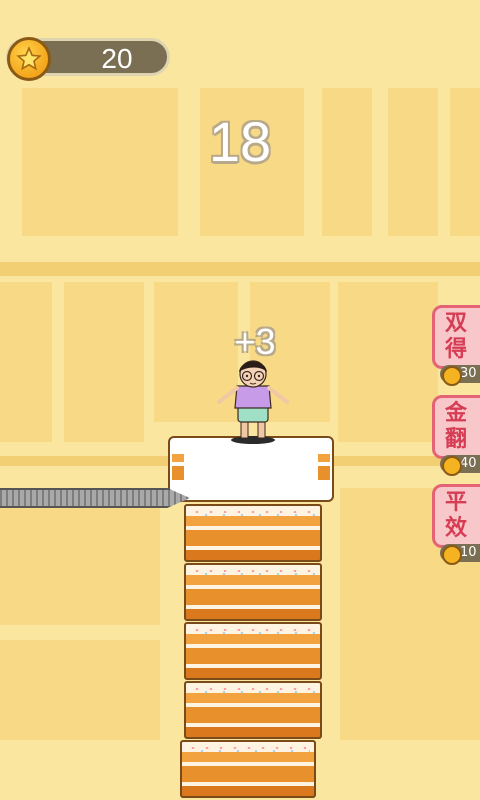 This screenshot has width=480, height=800. Describe the element at coordinates (456, 349) in the screenshot. I see `powerup-label: 得` at that location.